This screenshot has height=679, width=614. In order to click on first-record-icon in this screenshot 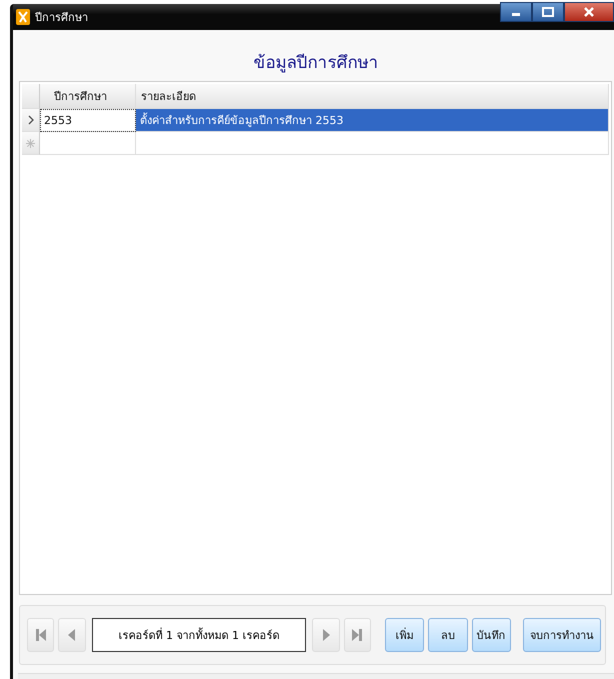, I will do `click(40, 635)`.